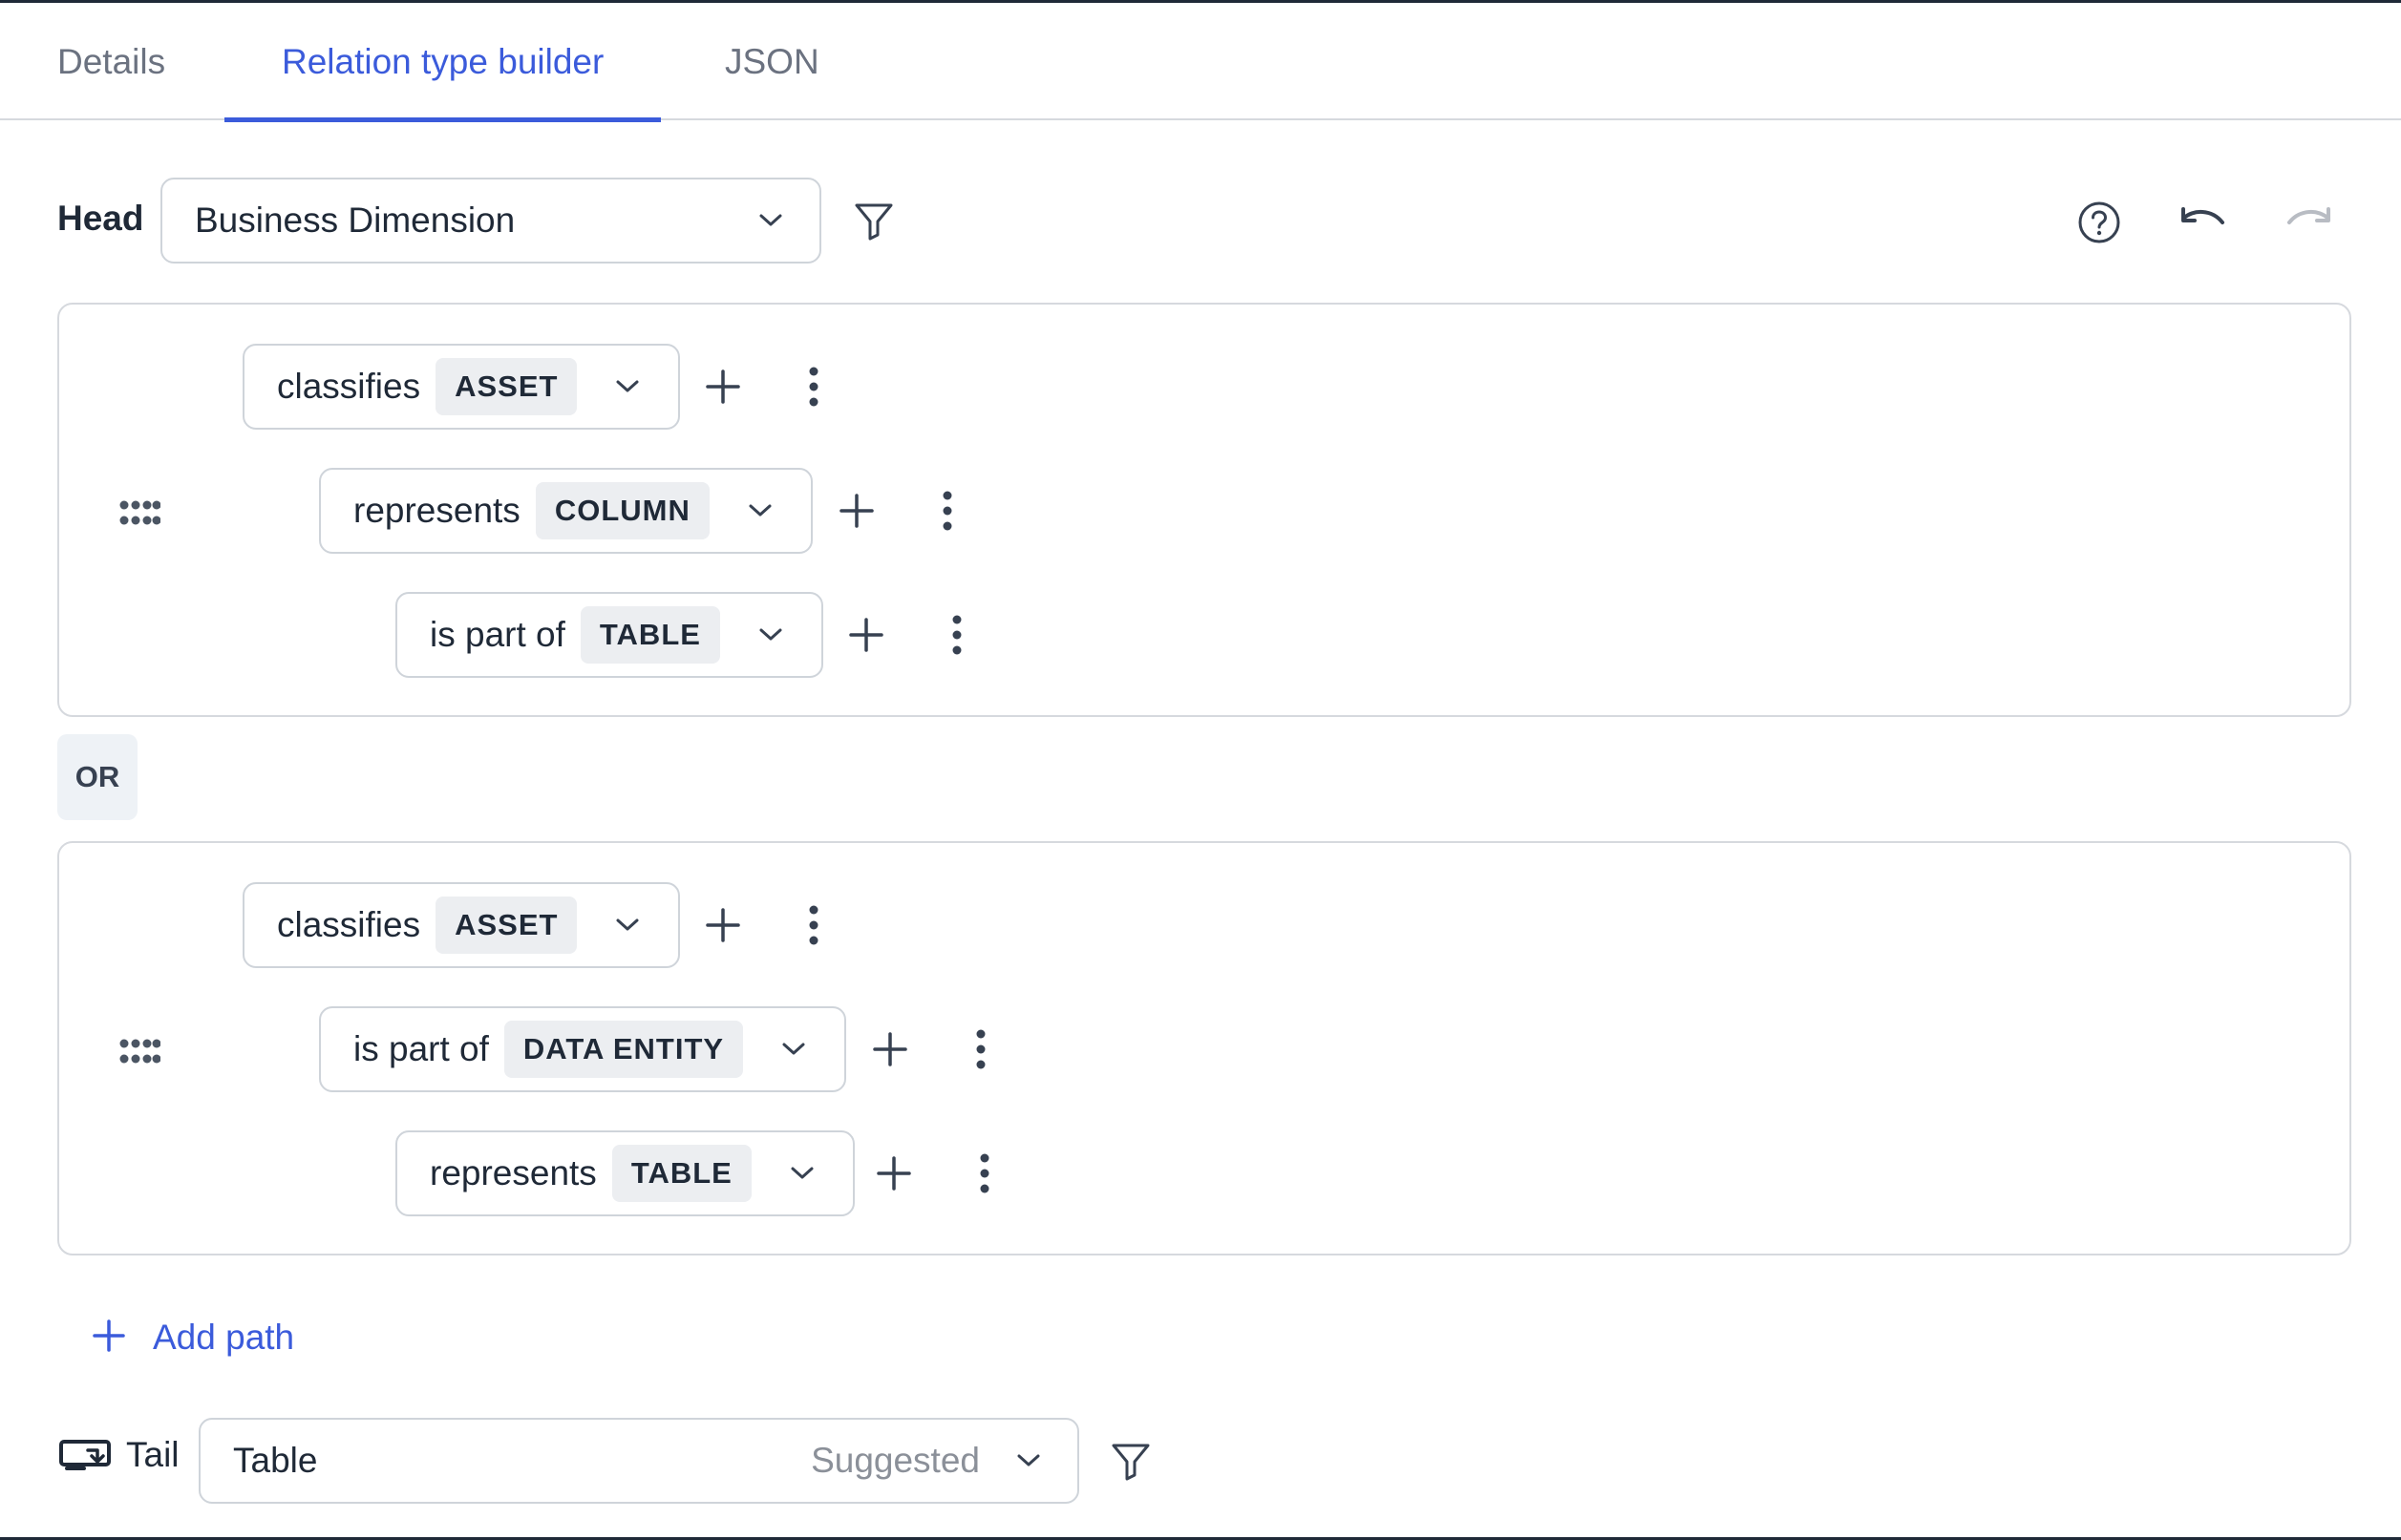 Image resolution: width=2401 pixels, height=1540 pixels. What do you see at coordinates (874, 220) in the screenshot?
I see `head-filter-icon` at bounding box center [874, 220].